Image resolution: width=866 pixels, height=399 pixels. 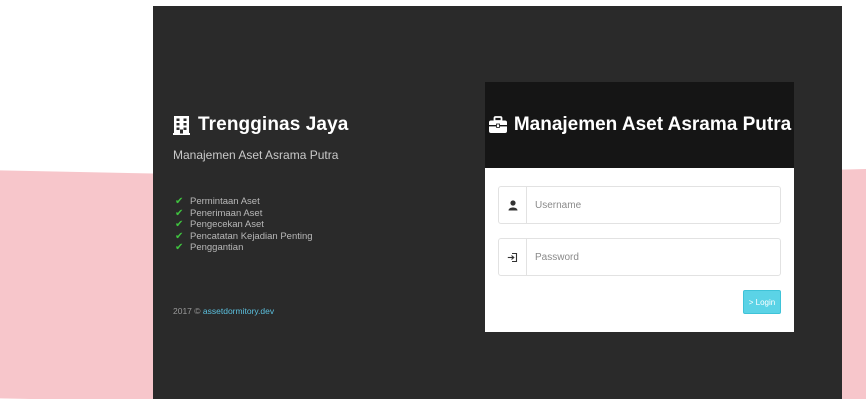 What do you see at coordinates (219, 224) in the screenshot?
I see `list-item: ✔ Pengecekan Aset` at bounding box center [219, 224].